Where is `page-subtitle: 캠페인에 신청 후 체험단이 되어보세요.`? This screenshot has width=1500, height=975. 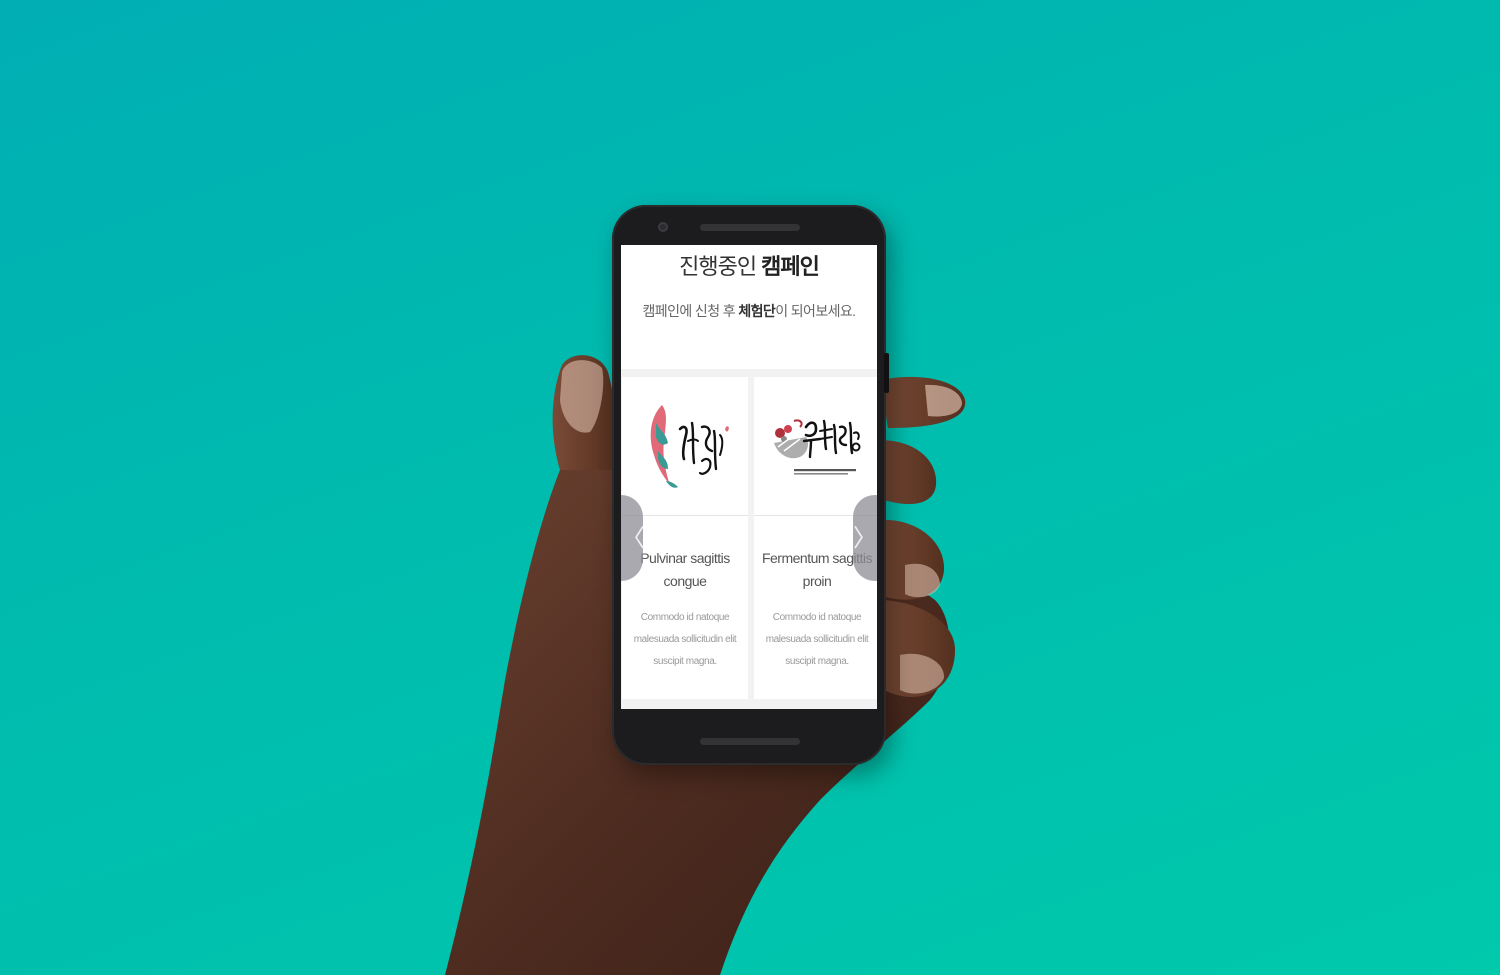 page-subtitle: 캠페인에 신청 후 체험단이 되어보세요. is located at coordinates (749, 311).